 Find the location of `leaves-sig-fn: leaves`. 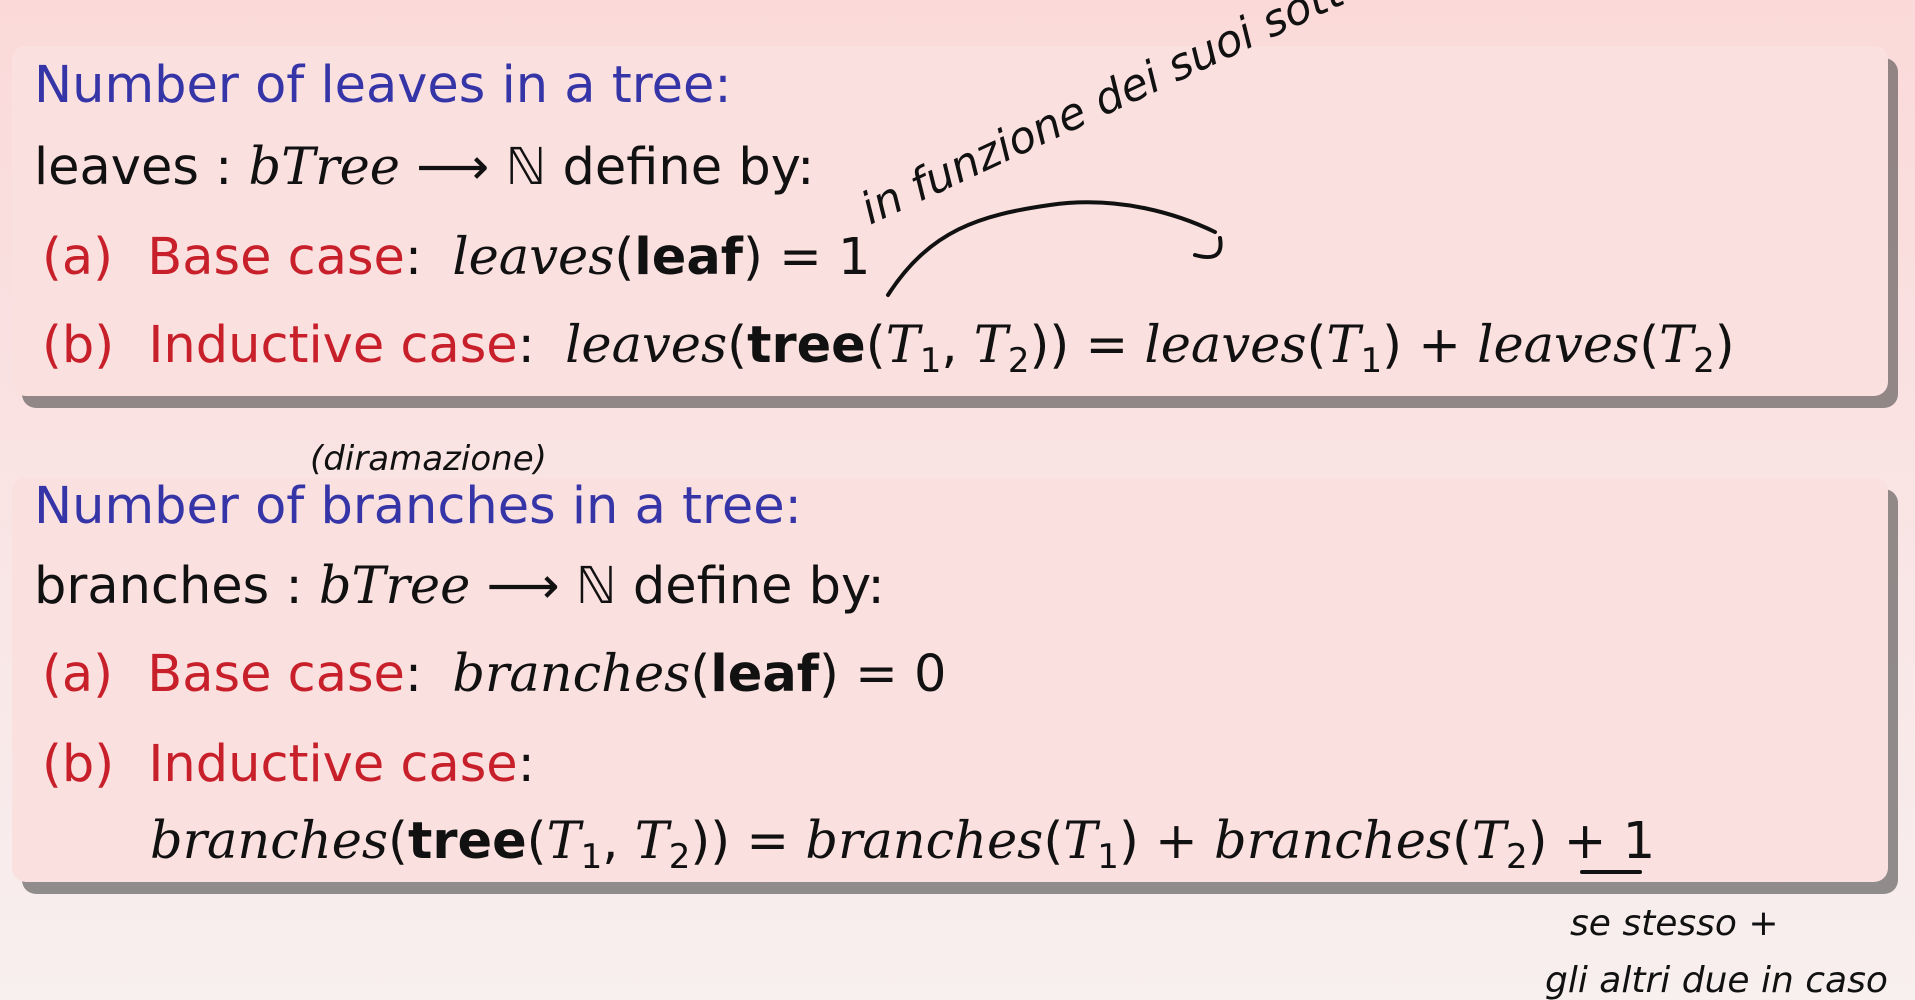

leaves-sig-fn: leaves is located at coordinates (116, 167).